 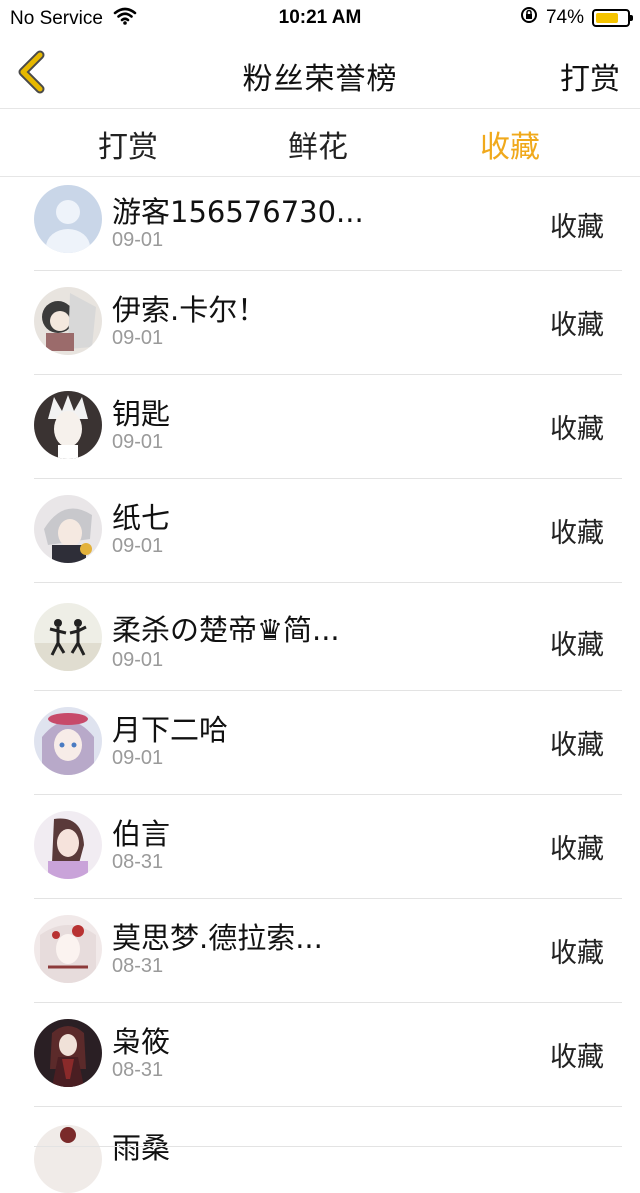 What do you see at coordinates (320, 1055) in the screenshot?
I see `list-item: 枭筱 08-31 收藏` at bounding box center [320, 1055].